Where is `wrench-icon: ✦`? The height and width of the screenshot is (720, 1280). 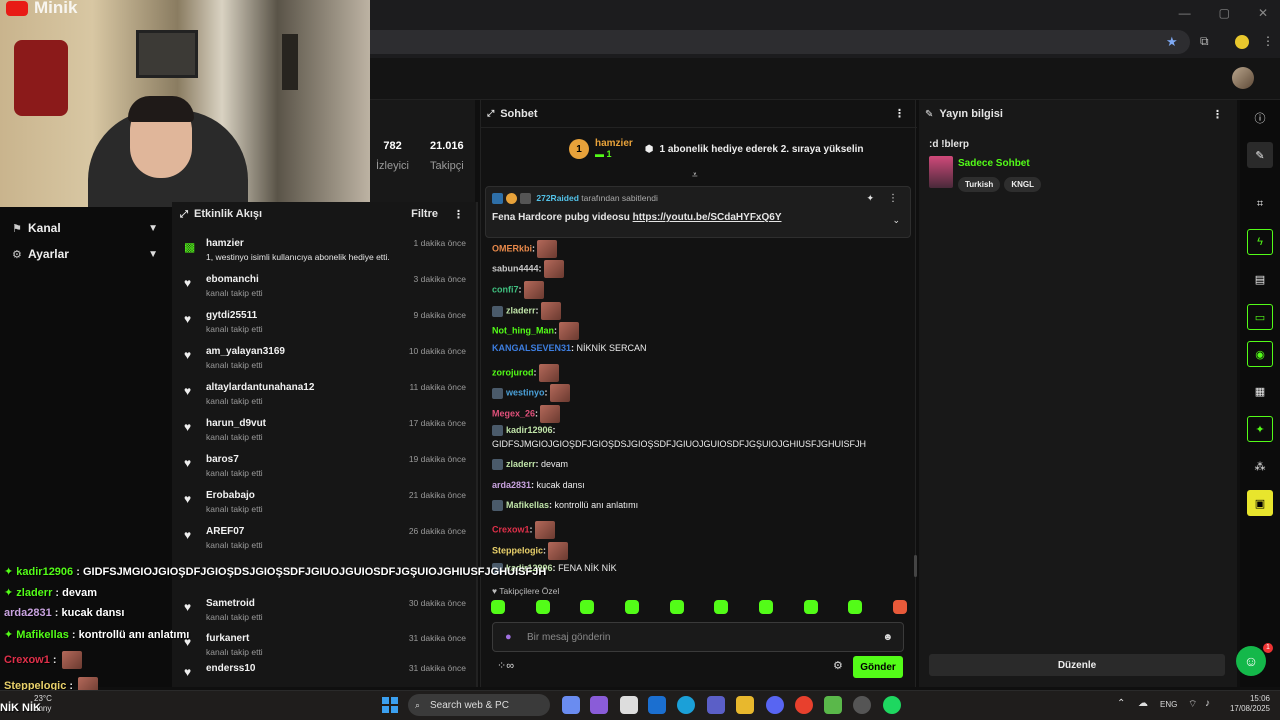
wrench-icon: ✦ is located at coordinates (1260, 429).